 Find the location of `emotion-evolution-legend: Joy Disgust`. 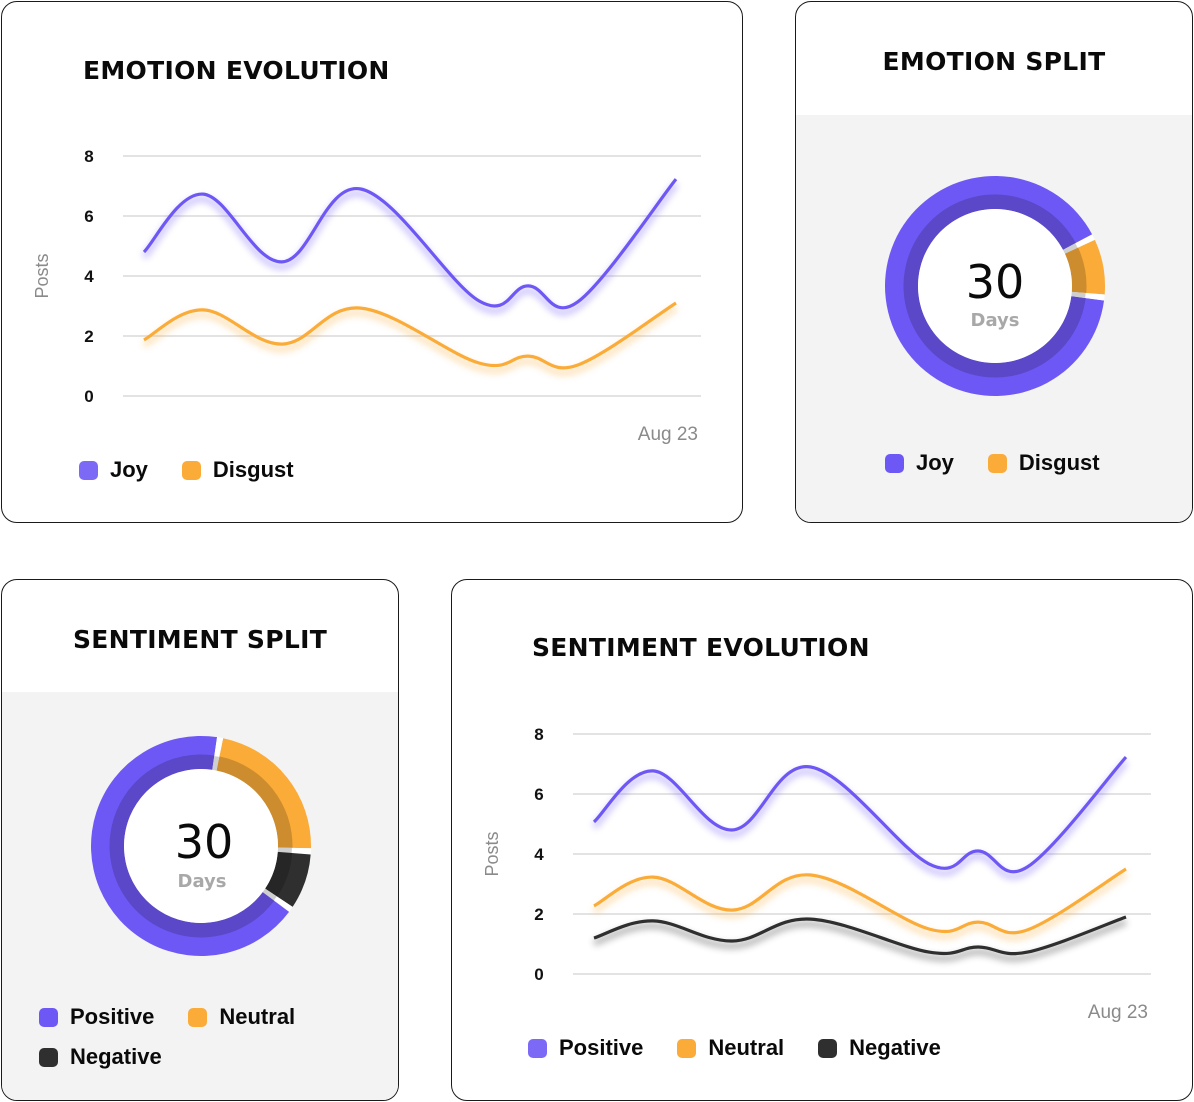

emotion-evolution-legend: Joy Disgust is located at coordinates (203, 470).